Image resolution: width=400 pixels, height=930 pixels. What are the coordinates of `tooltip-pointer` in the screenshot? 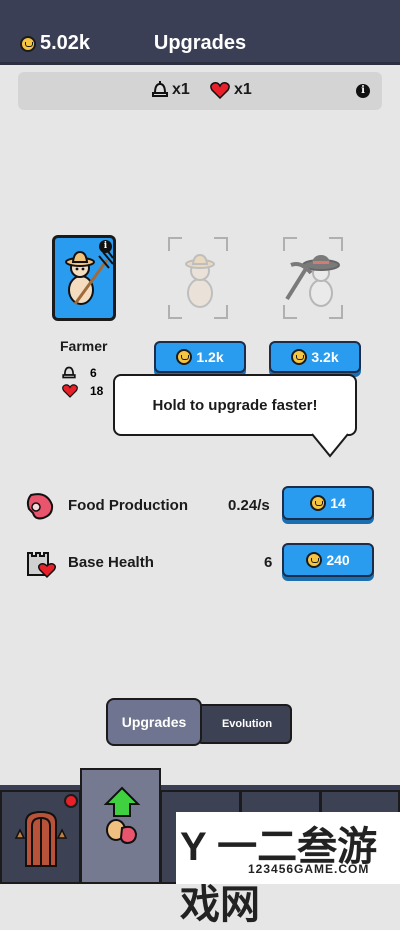 It's located at (330, 445).